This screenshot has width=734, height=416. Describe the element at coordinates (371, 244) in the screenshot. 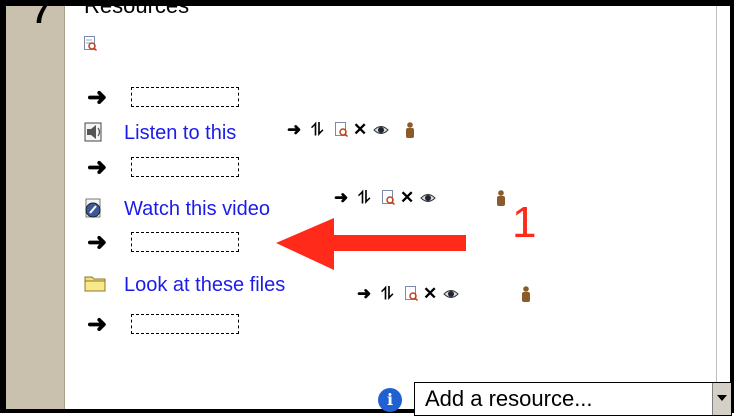

I see `annotation-arrow-icon` at that location.